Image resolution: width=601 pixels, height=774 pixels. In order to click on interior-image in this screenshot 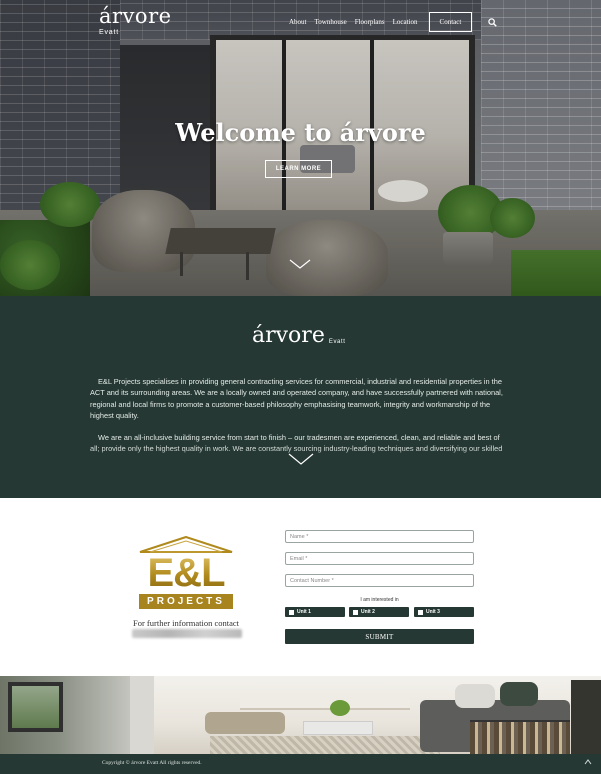, I will do `click(300, 715)`.